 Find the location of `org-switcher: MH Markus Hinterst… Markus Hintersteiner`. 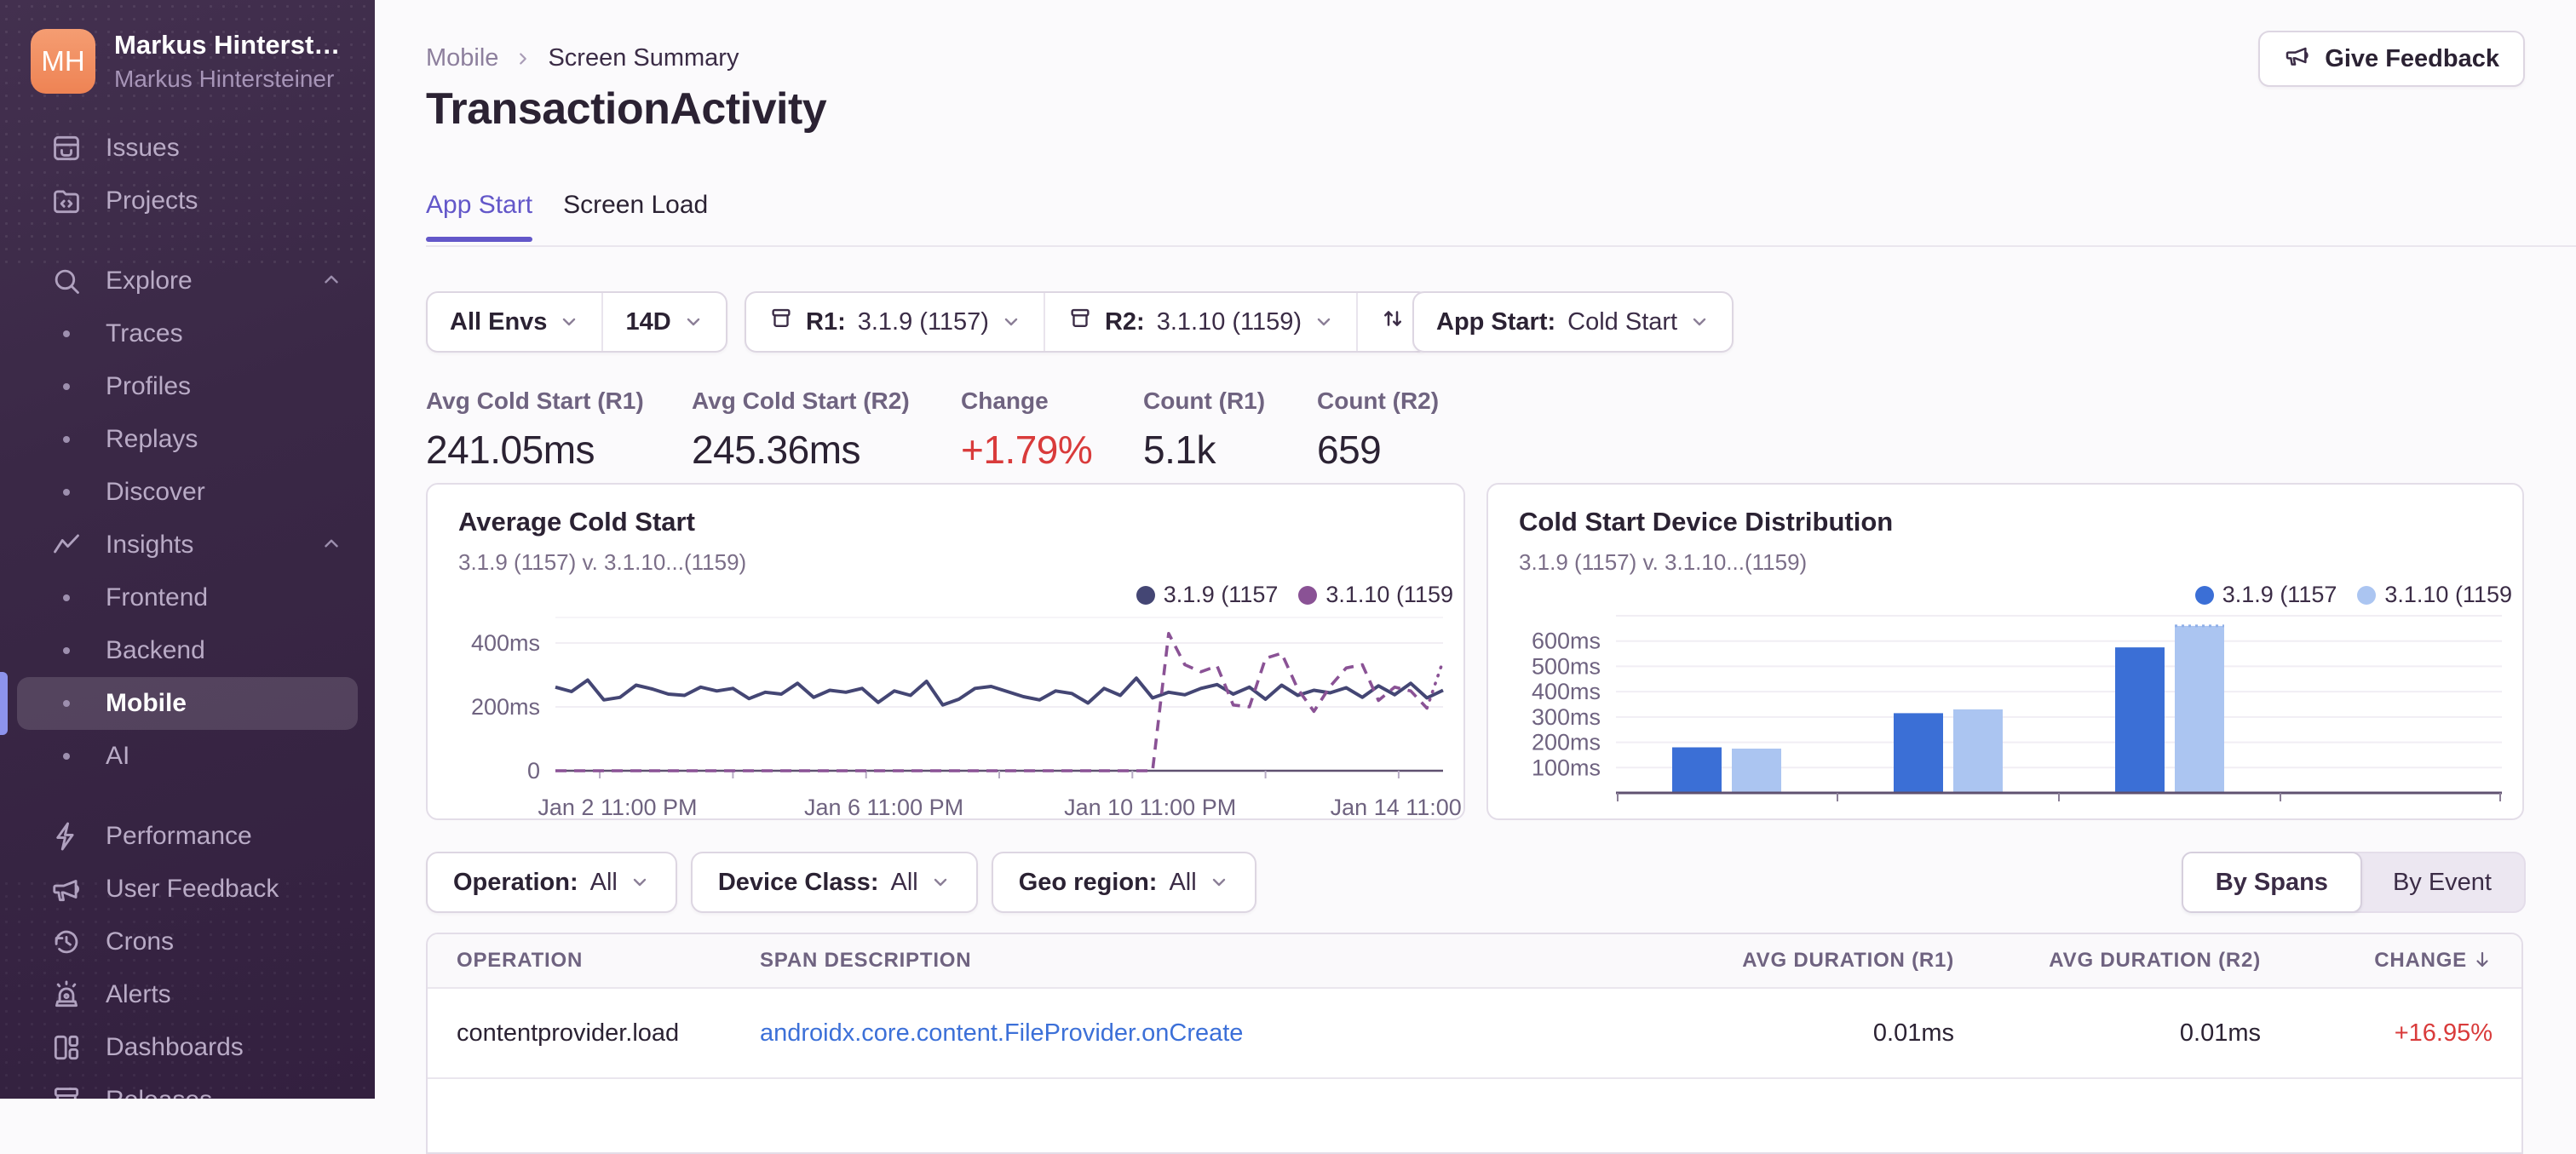

org-switcher: MH Markus Hinterst… Markus Hintersteiner is located at coordinates (193, 61).